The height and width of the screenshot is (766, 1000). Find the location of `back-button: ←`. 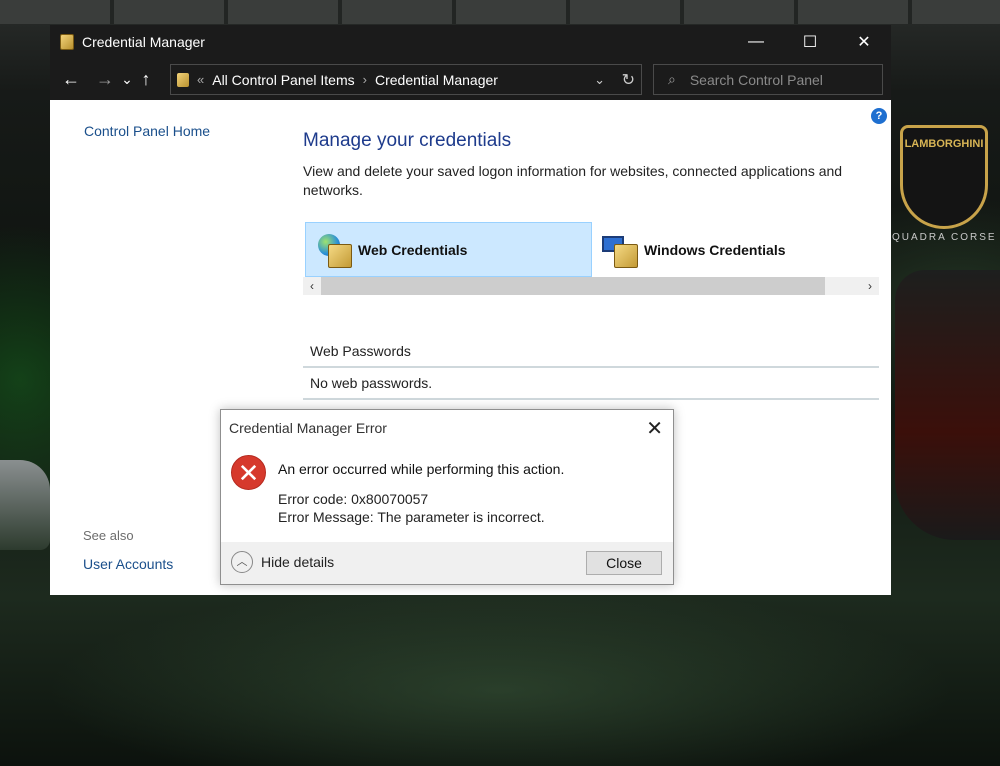

back-button: ← is located at coordinates (71, 79).